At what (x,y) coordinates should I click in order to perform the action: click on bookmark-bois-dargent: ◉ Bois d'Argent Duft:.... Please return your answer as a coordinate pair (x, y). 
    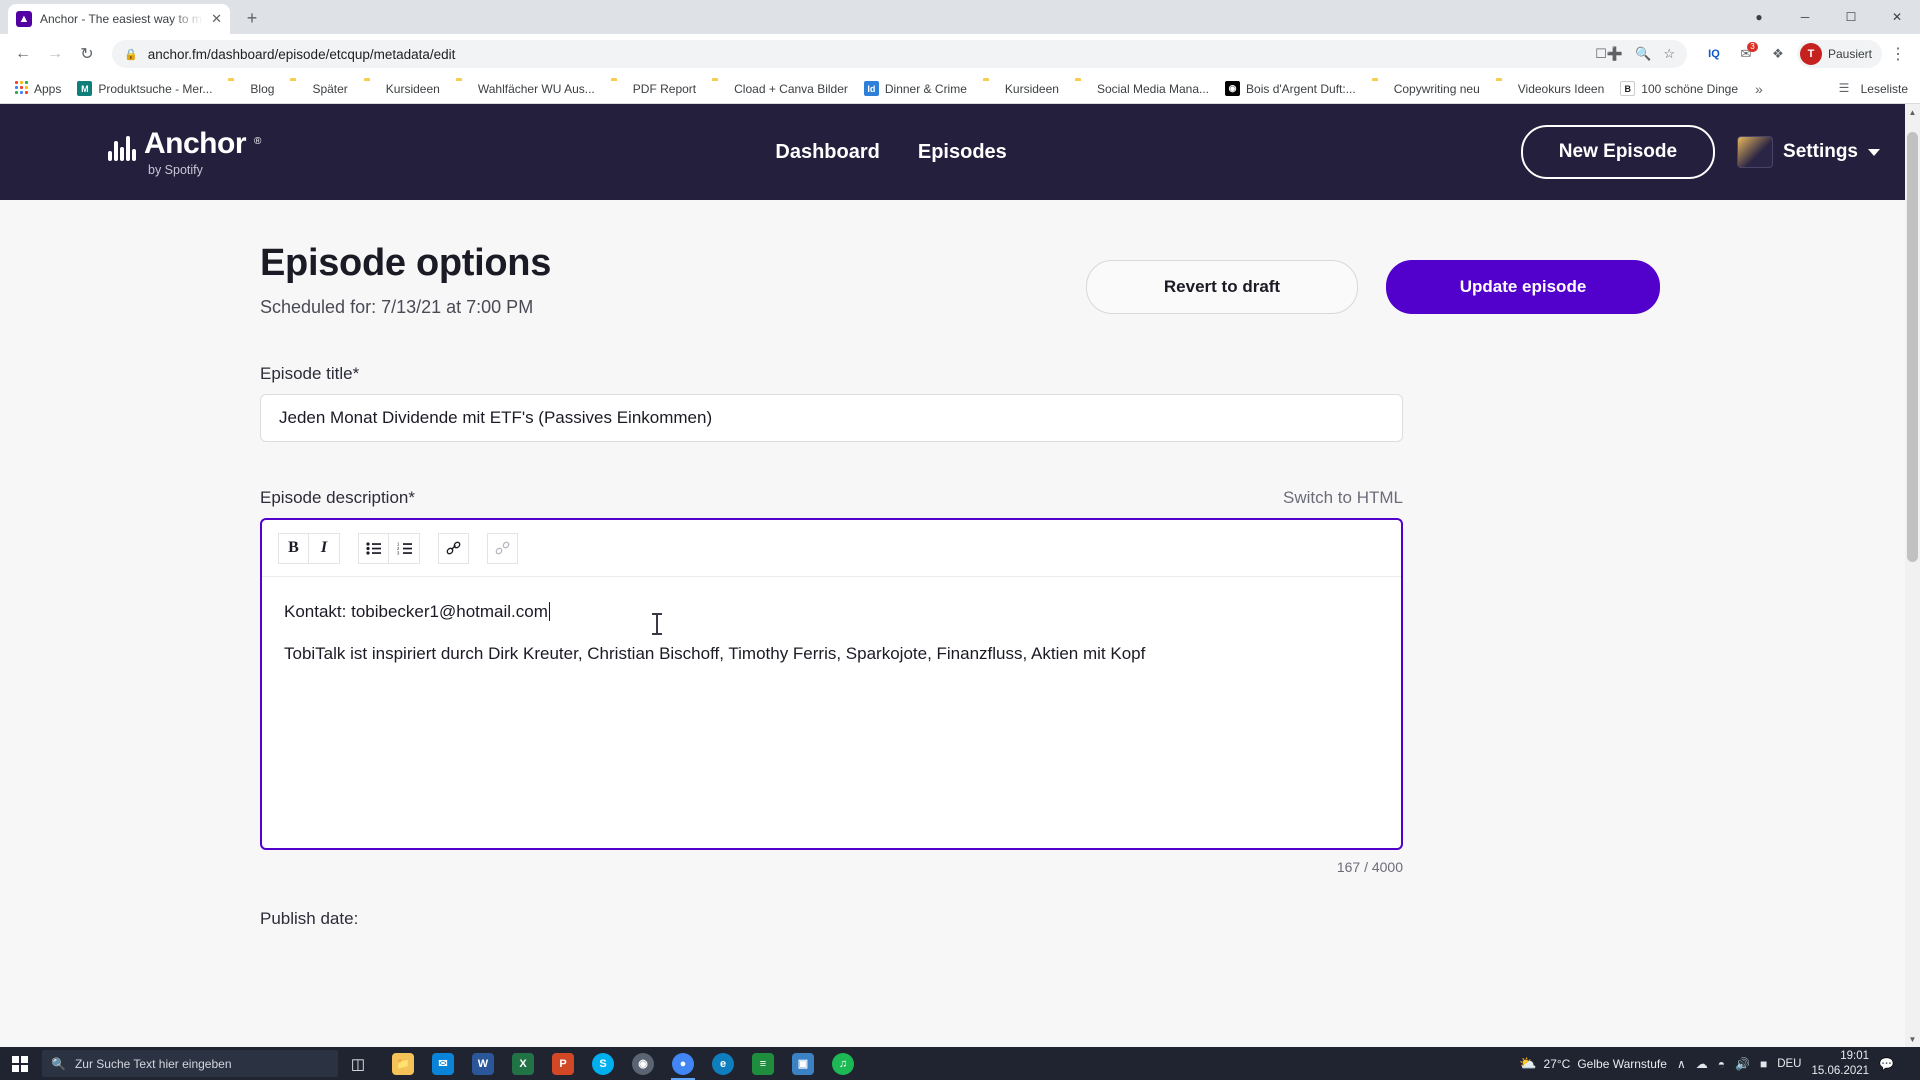
    Looking at the image, I should click on (1290, 88).